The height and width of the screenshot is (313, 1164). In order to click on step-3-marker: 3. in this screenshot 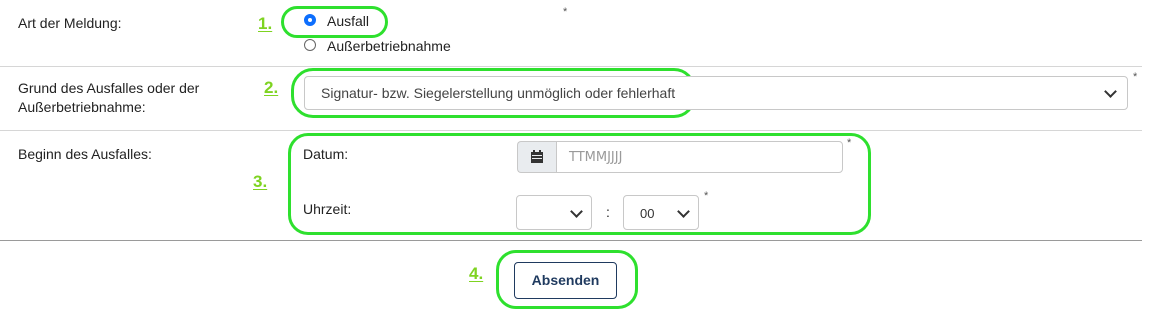, I will do `click(260, 181)`.